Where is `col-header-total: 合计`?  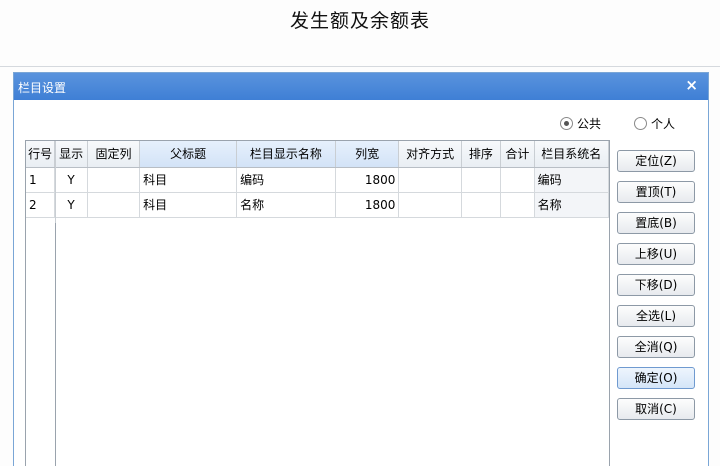 col-header-total: 合计 is located at coordinates (517, 154).